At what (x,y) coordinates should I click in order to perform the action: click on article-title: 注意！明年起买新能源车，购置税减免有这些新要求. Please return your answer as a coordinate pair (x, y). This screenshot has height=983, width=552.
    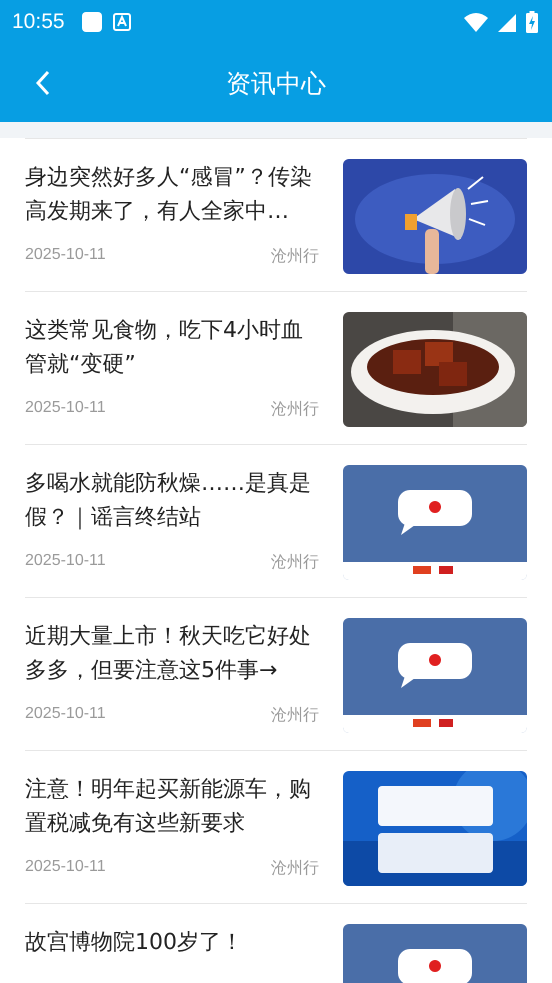
    Looking at the image, I should click on (168, 807).